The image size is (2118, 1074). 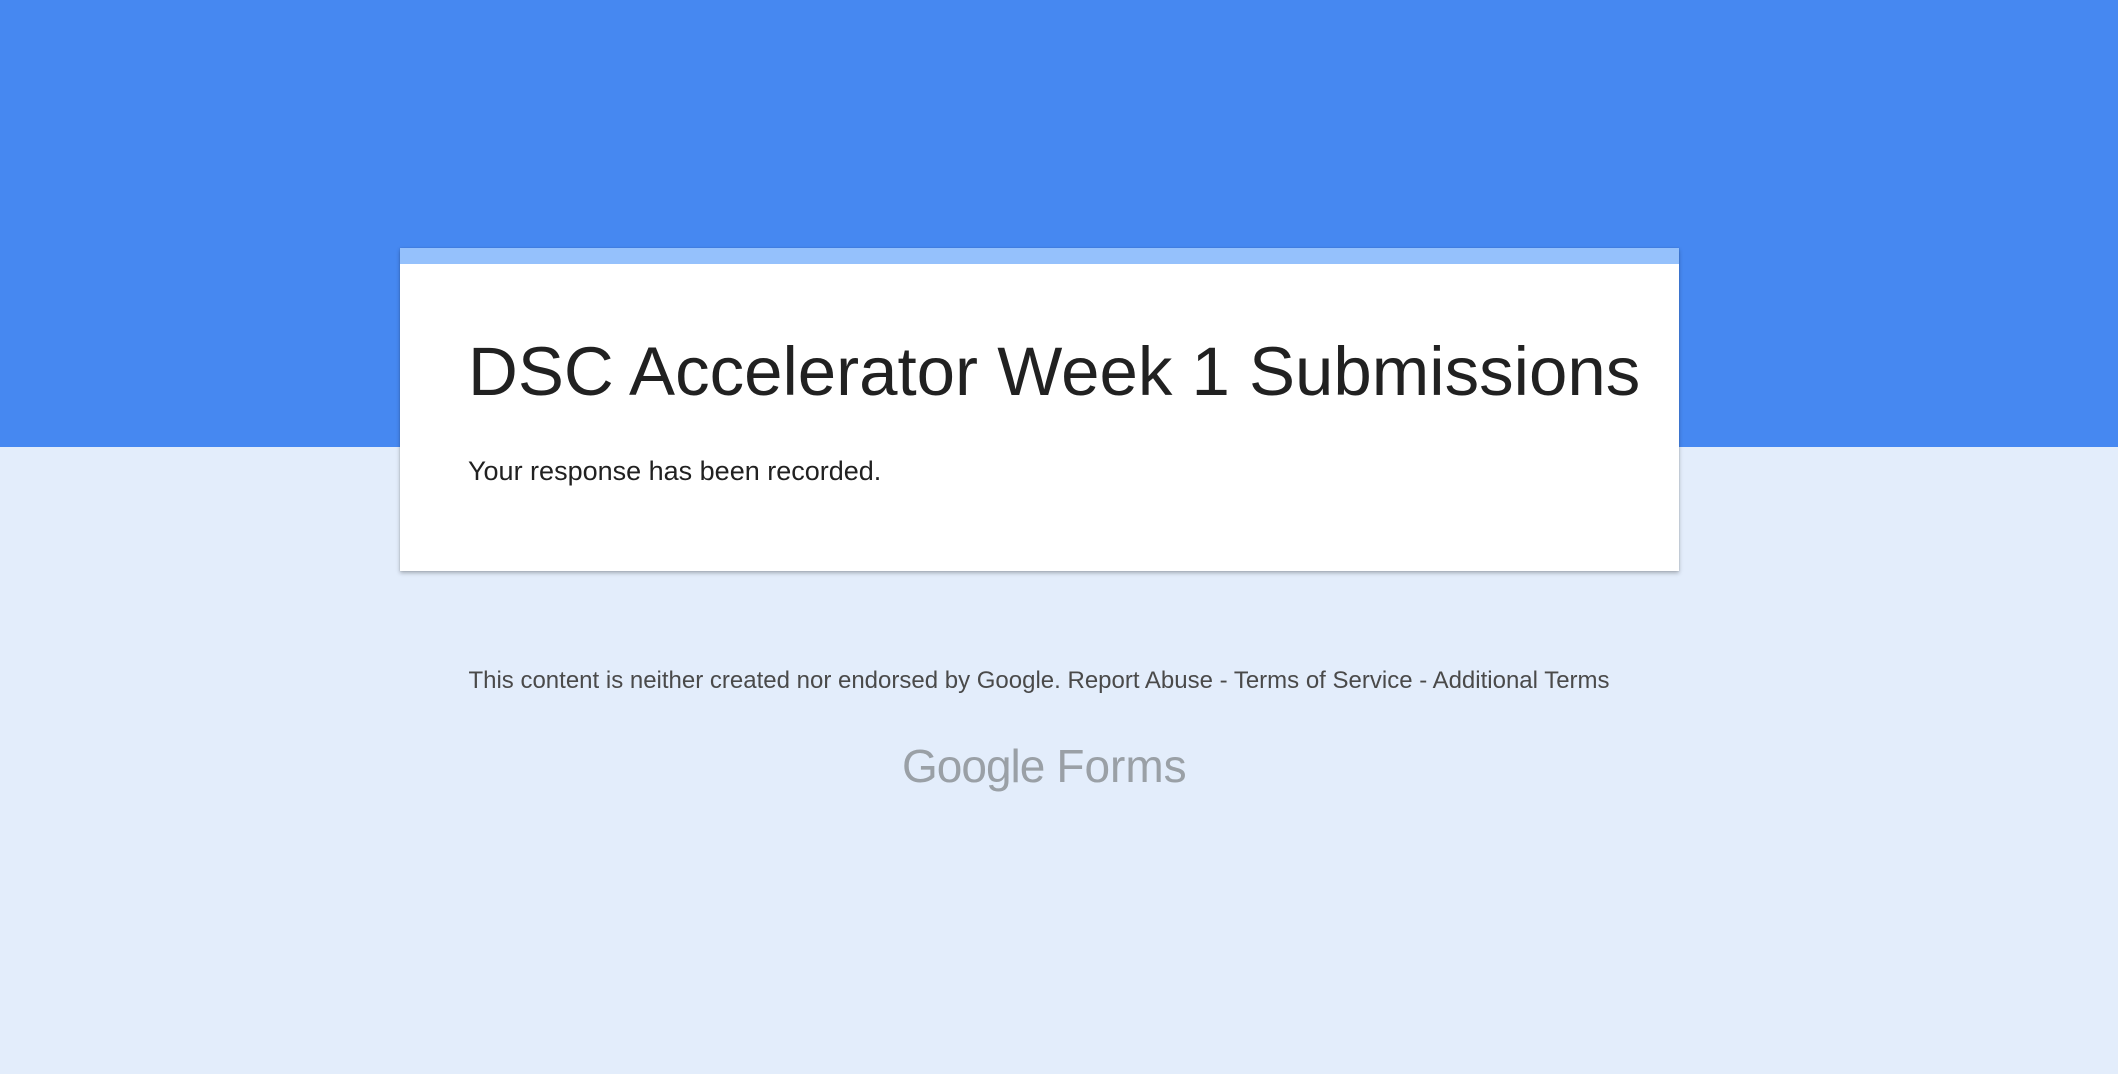 I want to click on terms-of-service-link: Terms of Service, so click(x=1323, y=680).